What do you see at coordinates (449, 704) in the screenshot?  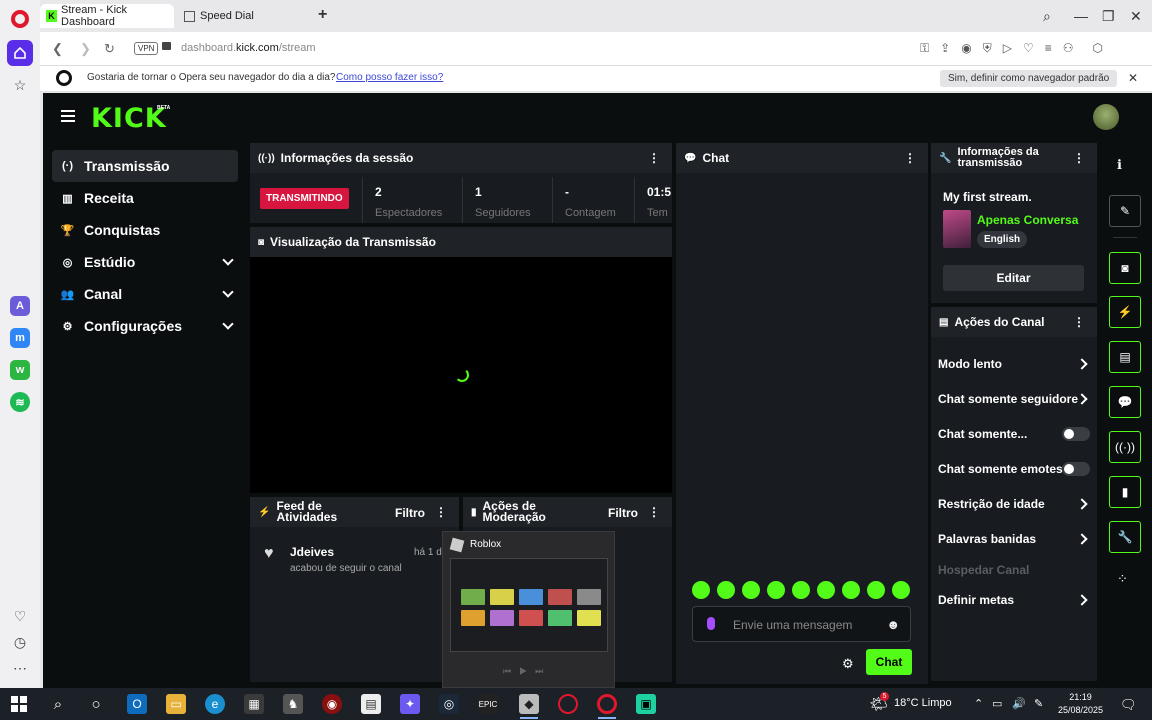 I see `steam-icon: ◎` at bounding box center [449, 704].